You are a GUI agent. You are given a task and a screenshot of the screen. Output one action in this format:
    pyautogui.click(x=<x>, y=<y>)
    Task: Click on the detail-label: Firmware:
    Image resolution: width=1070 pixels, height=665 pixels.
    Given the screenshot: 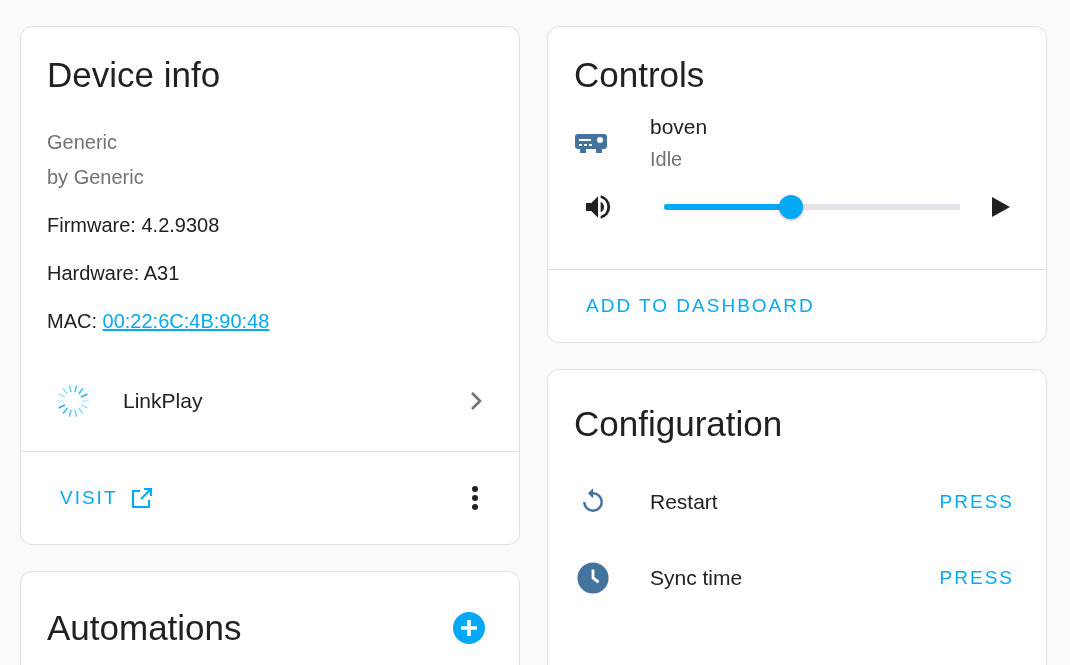 What is the action you would take?
    pyautogui.click(x=91, y=225)
    